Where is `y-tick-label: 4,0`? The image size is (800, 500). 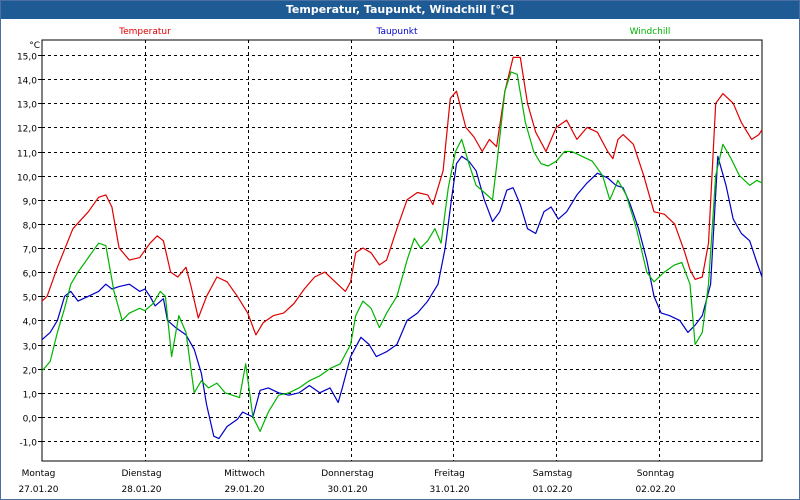
y-tick-label: 4,0 is located at coordinates (30, 323).